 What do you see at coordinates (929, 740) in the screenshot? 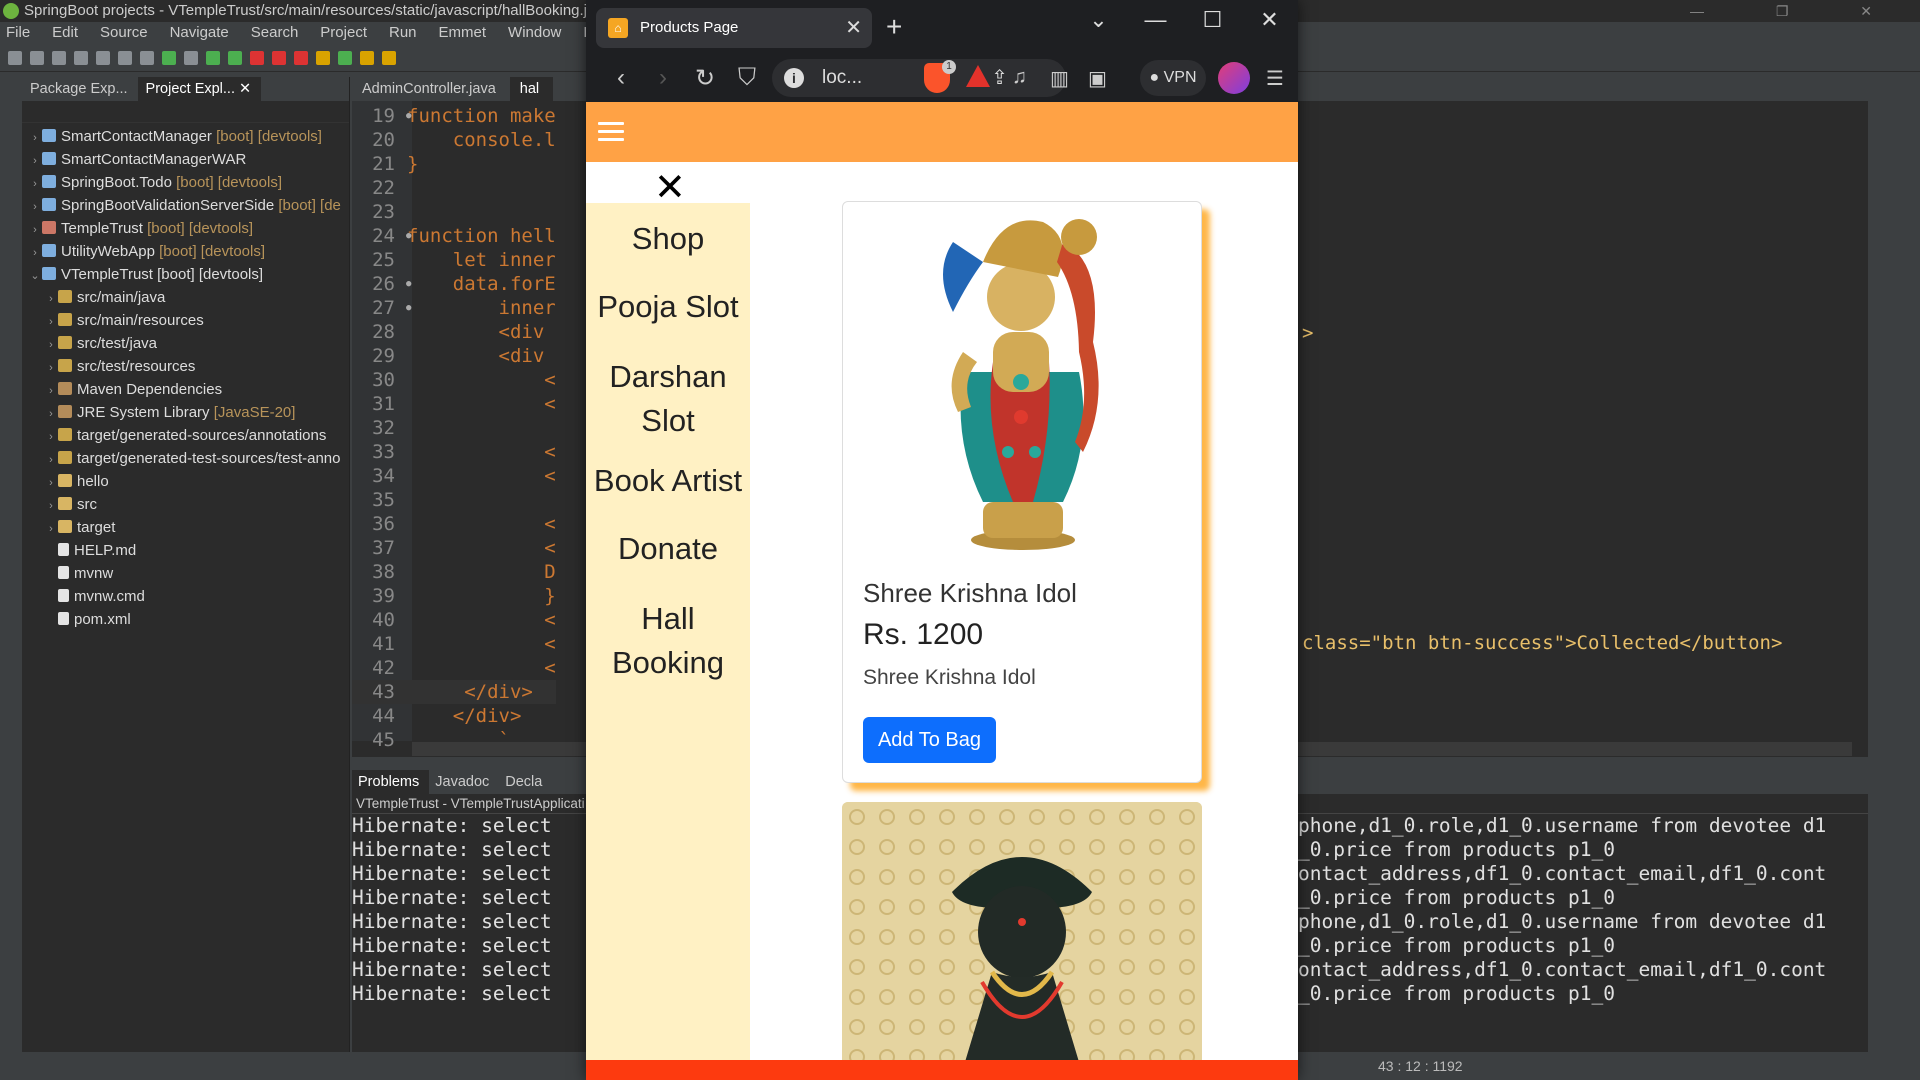
I see `add-to-bag-button: Add To Bag` at bounding box center [929, 740].